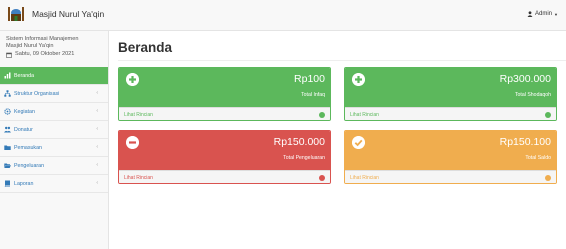 The height and width of the screenshot is (249, 566). Describe the element at coordinates (54, 112) in the screenshot. I see `sidebar-item-kegiatan: Kegiatan ‹` at that location.